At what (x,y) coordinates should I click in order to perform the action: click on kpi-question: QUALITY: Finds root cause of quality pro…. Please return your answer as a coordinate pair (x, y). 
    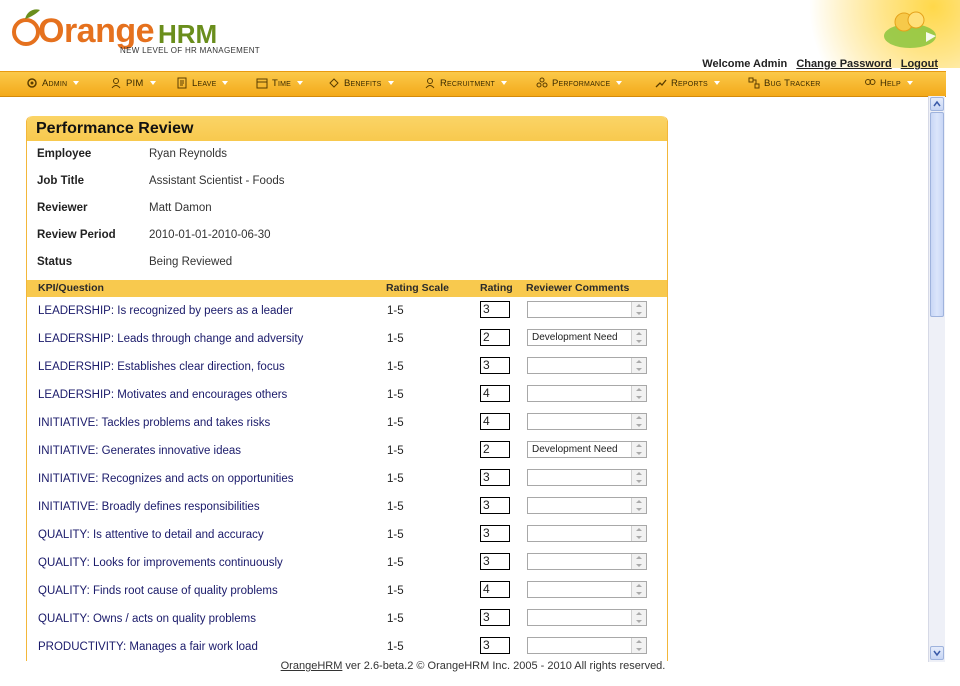
    Looking at the image, I should click on (158, 591).